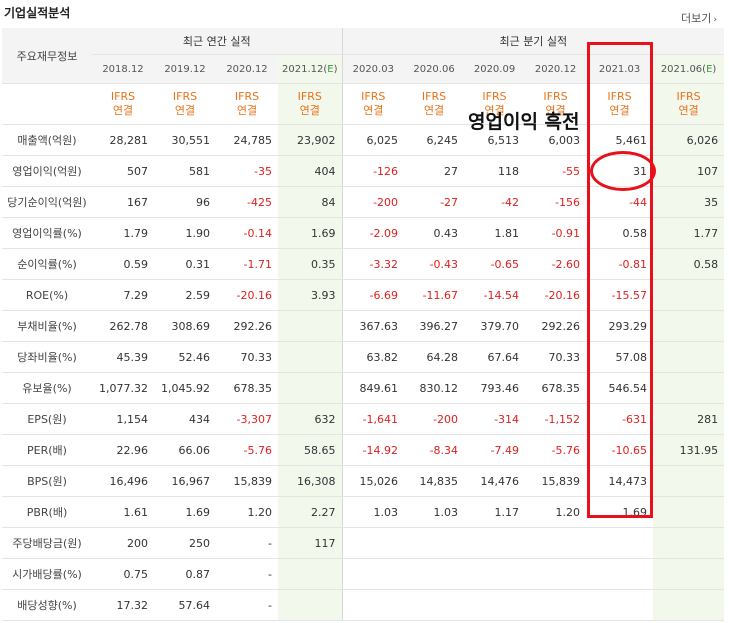 Image resolution: width=729 pixels, height=623 pixels. What do you see at coordinates (123, 233) in the screenshot?
I see `table-cell: 1.79` at bounding box center [123, 233].